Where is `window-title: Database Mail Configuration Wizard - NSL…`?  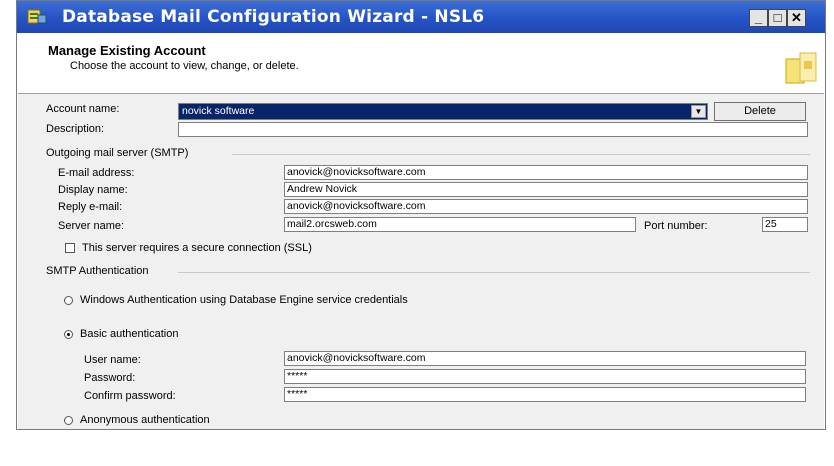
window-title: Database Mail Configuration Wizard - NSL… is located at coordinates (273, 17).